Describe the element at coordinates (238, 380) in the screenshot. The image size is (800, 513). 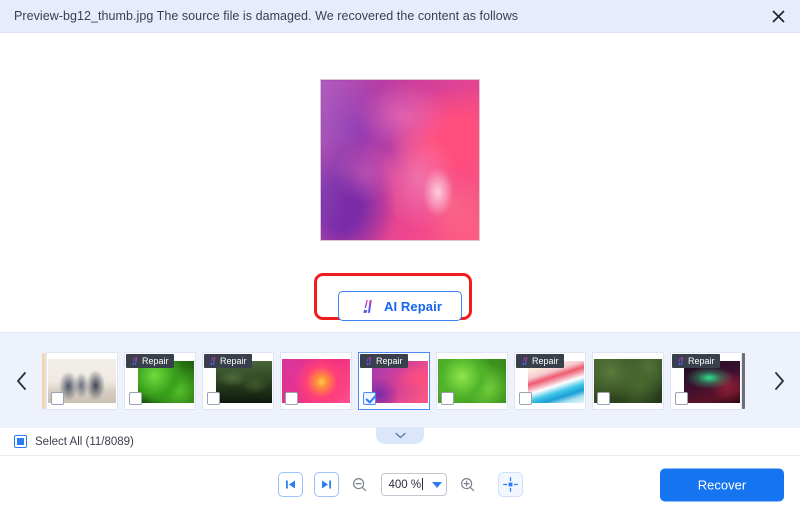
I see `thumb-forest: Repair` at that location.